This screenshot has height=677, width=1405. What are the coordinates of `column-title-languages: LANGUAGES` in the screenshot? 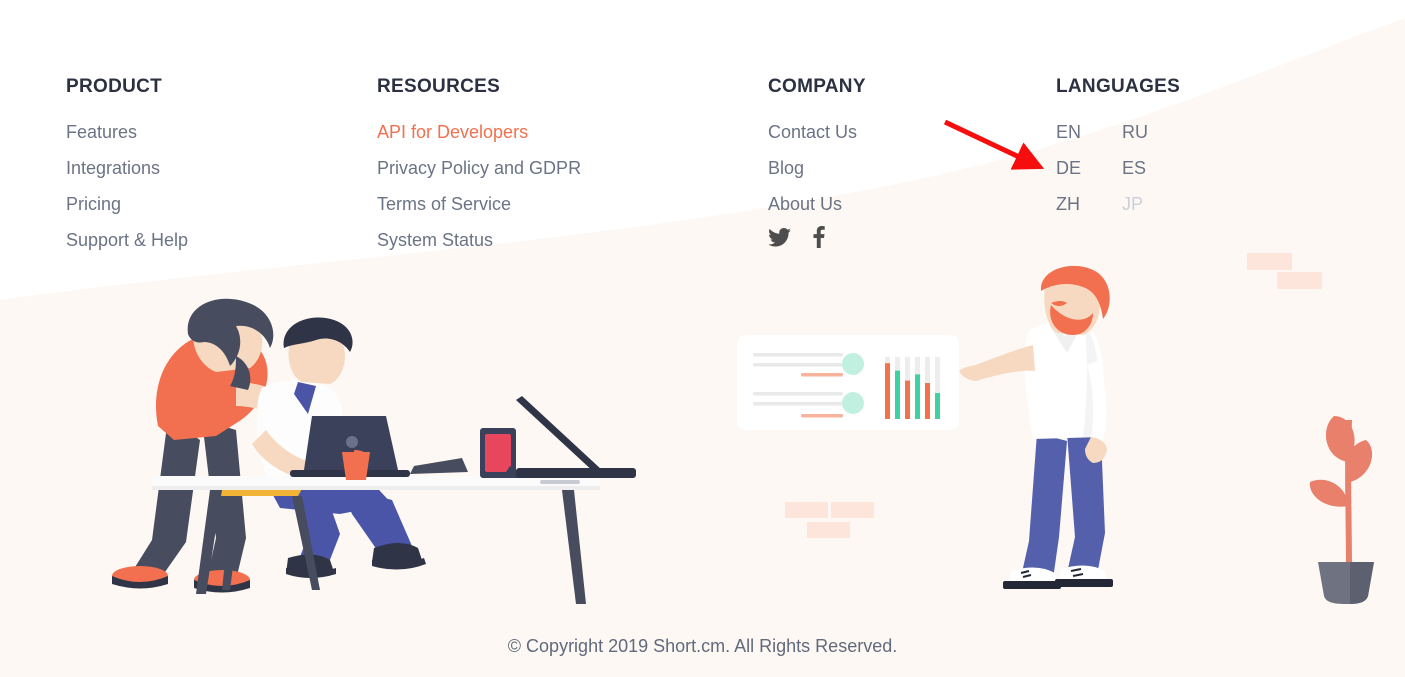 It's located at (1118, 86).